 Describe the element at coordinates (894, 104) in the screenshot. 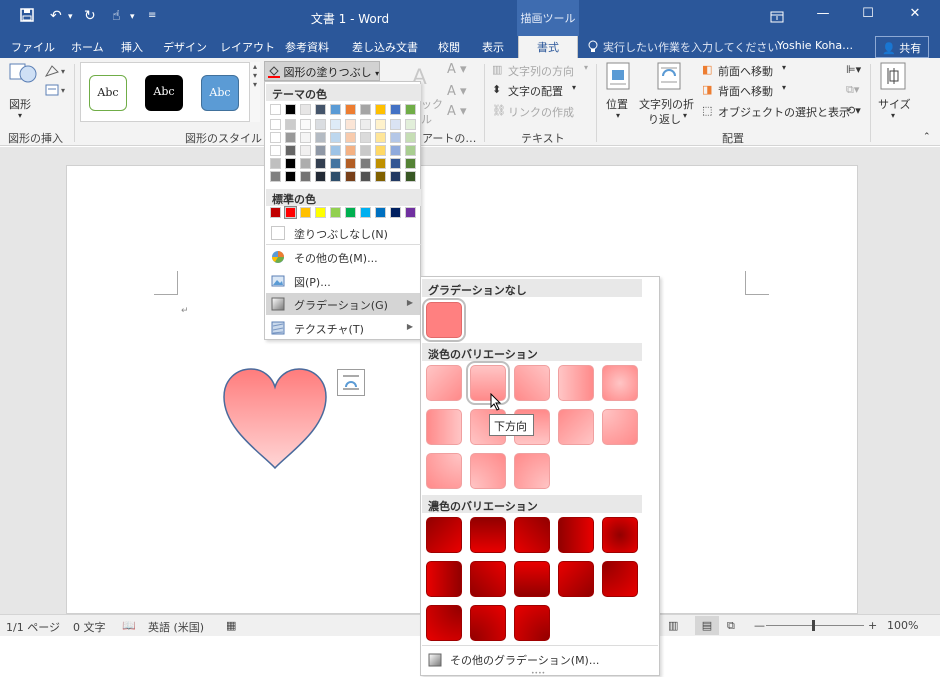

I see `size-button: サイズ` at that location.